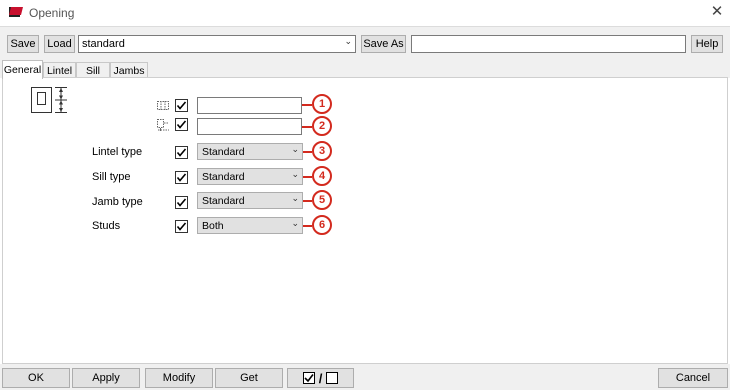  What do you see at coordinates (250, 200) in the screenshot?
I see `jamb-type-select: Standard ⌄` at bounding box center [250, 200].